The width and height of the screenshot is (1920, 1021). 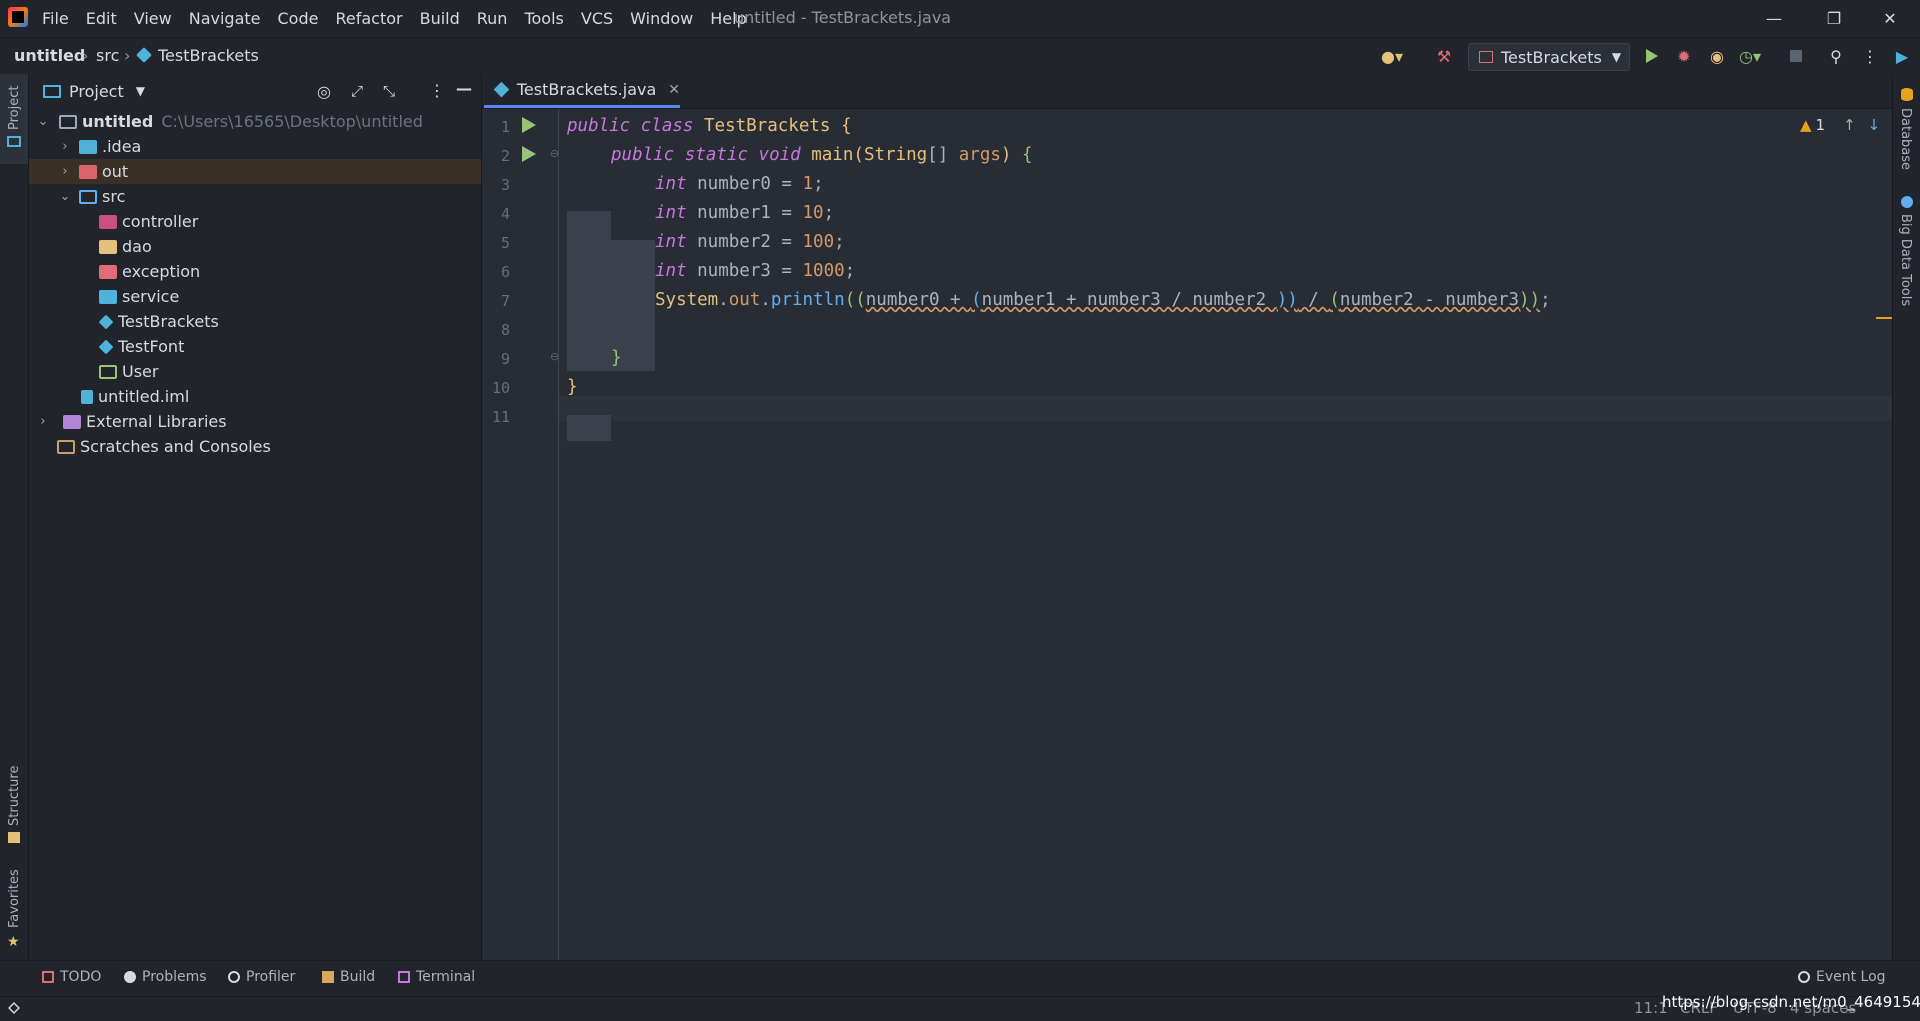 I want to click on search-icon: ⚲, so click(x=1836, y=56).